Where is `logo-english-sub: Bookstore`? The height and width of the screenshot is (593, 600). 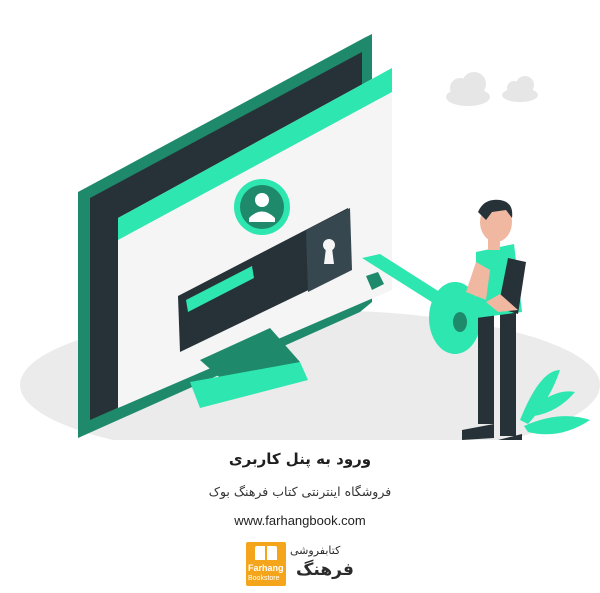
logo-english-sub: Bookstore is located at coordinates (264, 578).